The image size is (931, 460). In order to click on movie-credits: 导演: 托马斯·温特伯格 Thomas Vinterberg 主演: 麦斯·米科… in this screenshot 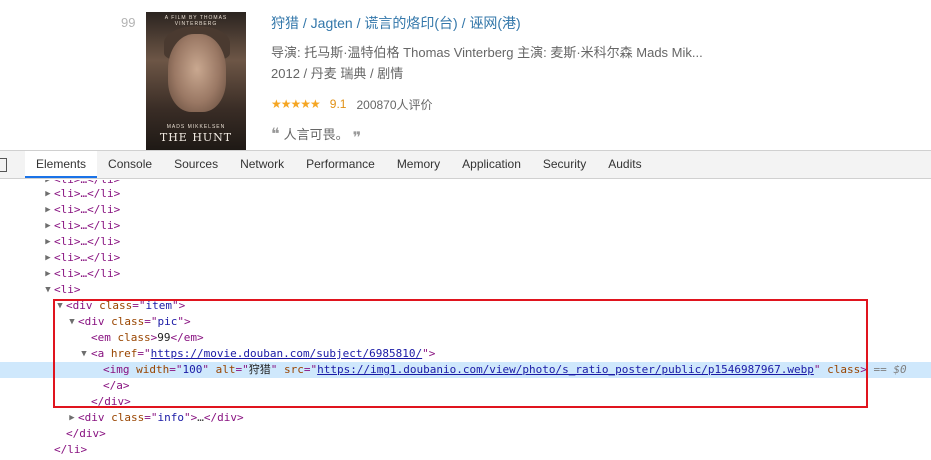, I will do `click(487, 52)`.